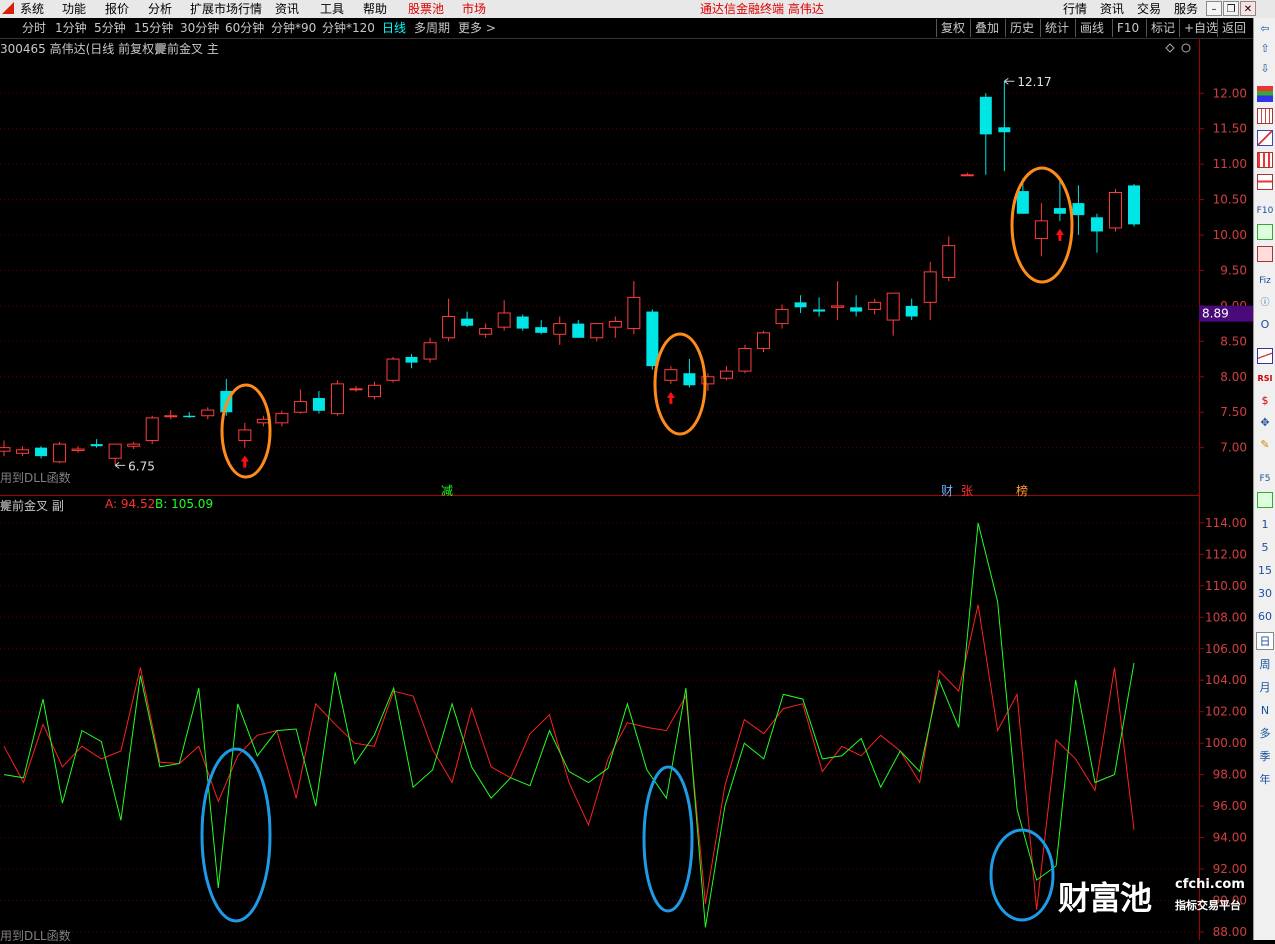 The width and height of the screenshot is (1275, 944). What do you see at coordinates (120, 465) in the screenshot?
I see `low-marker-arrow` at bounding box center [120, 465].